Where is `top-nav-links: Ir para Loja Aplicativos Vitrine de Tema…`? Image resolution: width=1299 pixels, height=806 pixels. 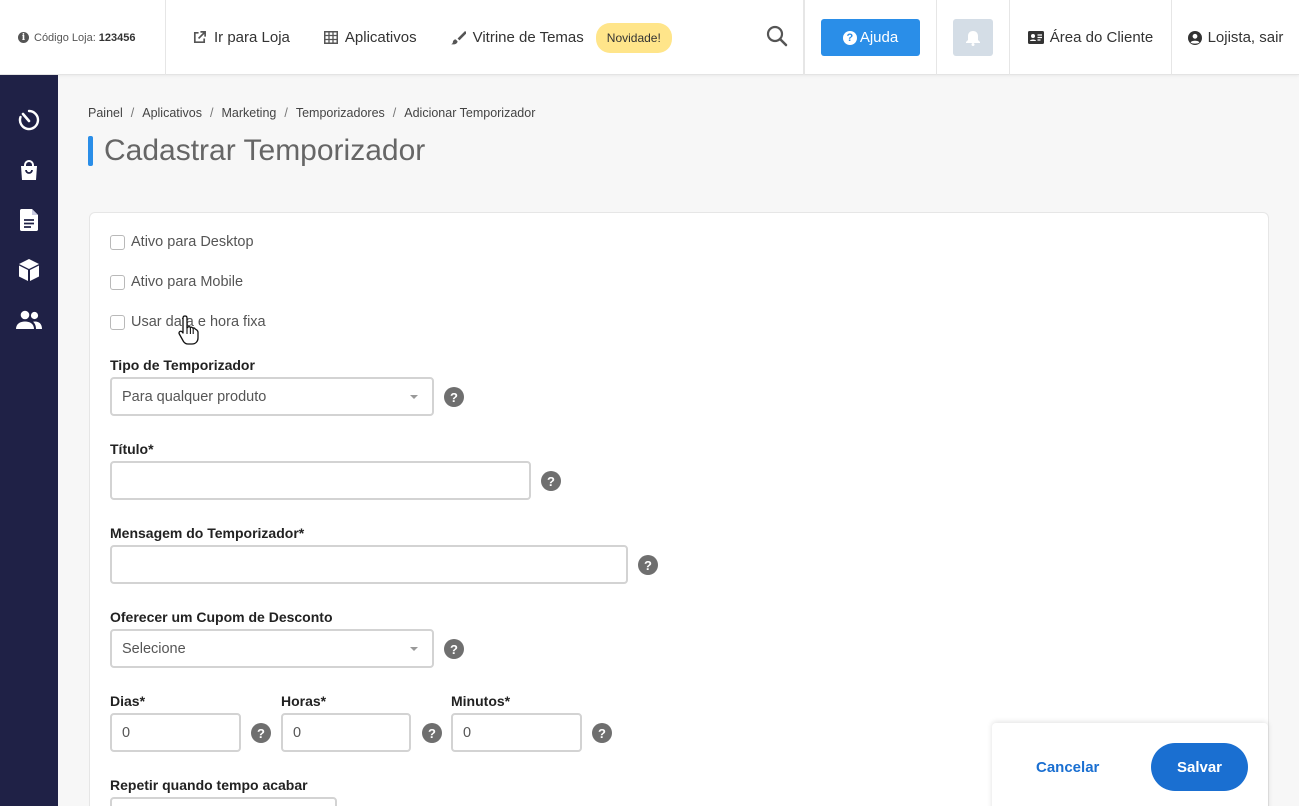 top-nav-links: Ir para Loja Aplicativos Vitrine de Tema… is located at coordinates (485, 37).